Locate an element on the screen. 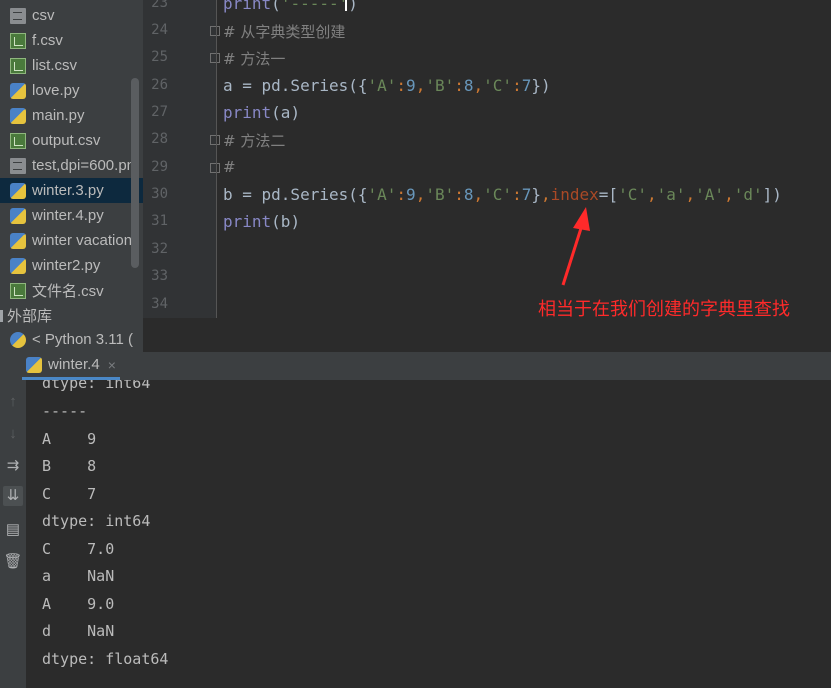  code-line-24: # 从字典类型创建 is located at coordinates (284, 32).